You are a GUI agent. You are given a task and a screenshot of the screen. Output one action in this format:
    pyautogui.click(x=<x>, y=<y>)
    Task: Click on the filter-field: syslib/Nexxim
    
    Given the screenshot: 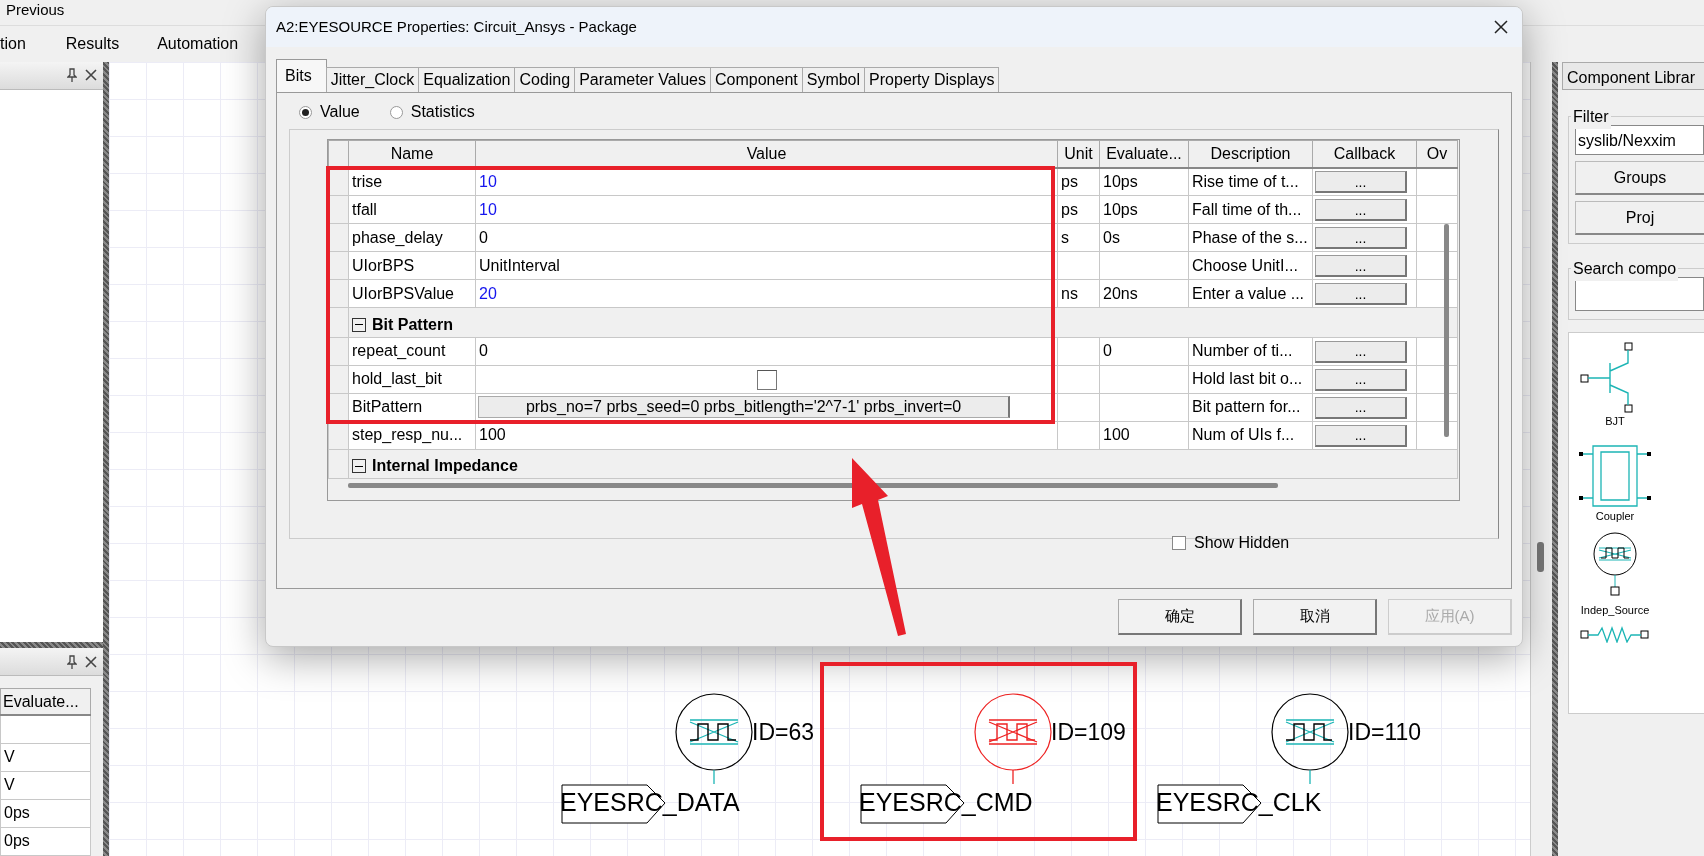 What is the action you would take?
    pyautogui.click(x=1639, y=140)
    